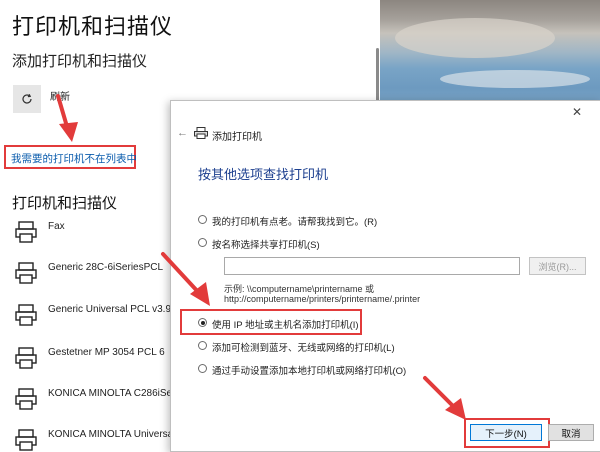 This screenshot has width=600, height=452. Describe the element at coordinates (68, 132) in the screenshot. I see `annotation-arrow-head` at that location.